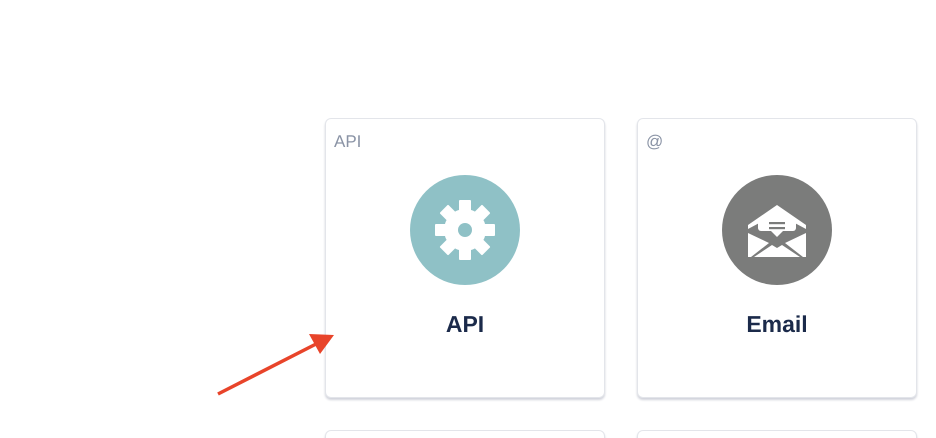  I want to click on at-sign-text: @, so click(655, 142).